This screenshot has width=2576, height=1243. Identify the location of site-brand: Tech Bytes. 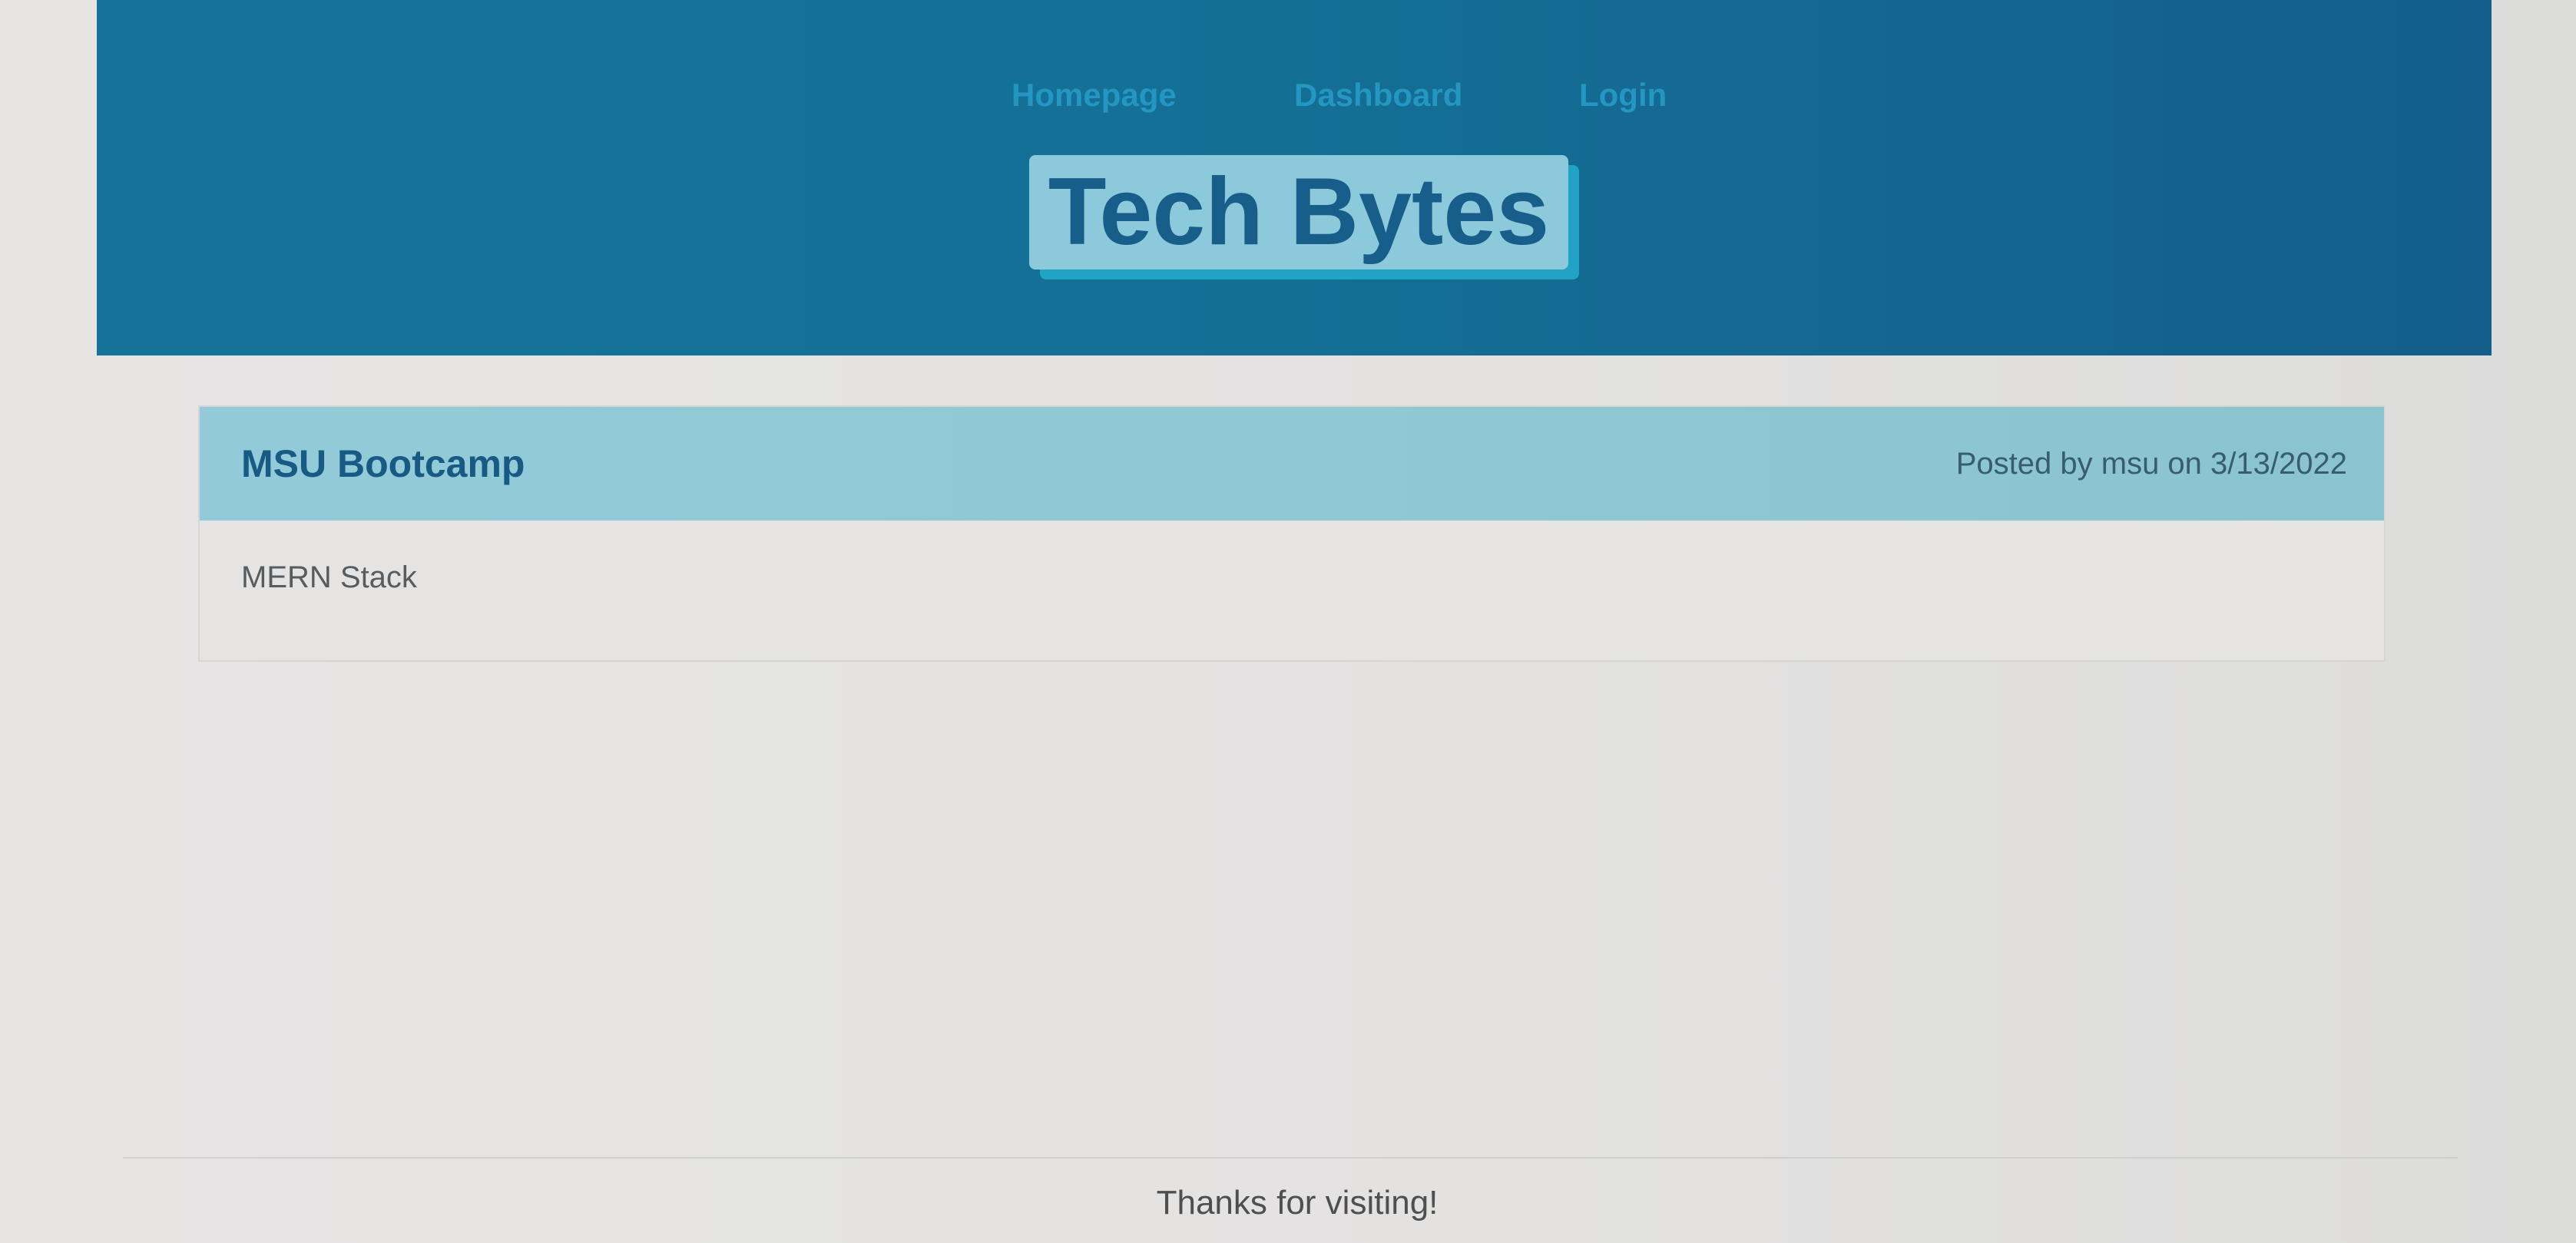
(1304, 217).